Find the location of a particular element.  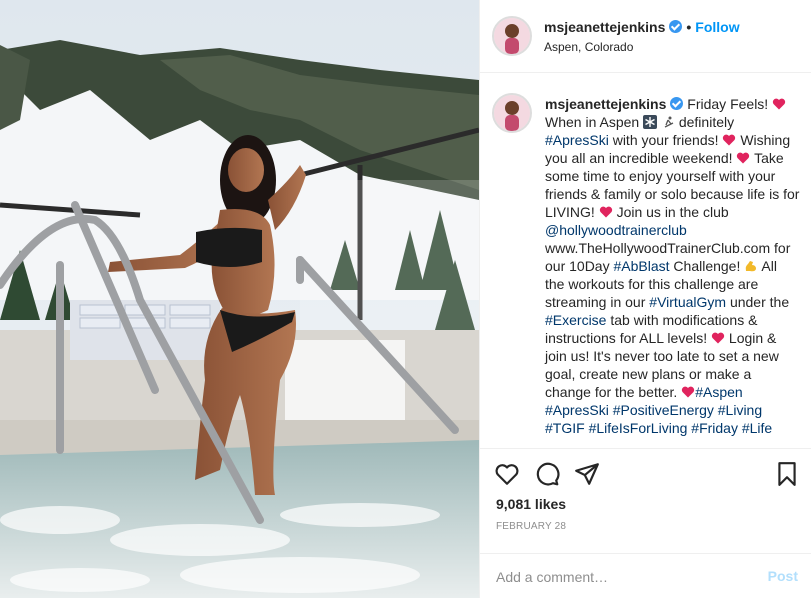

hashtag-link: #Friday is located at coordinates (714, 428).